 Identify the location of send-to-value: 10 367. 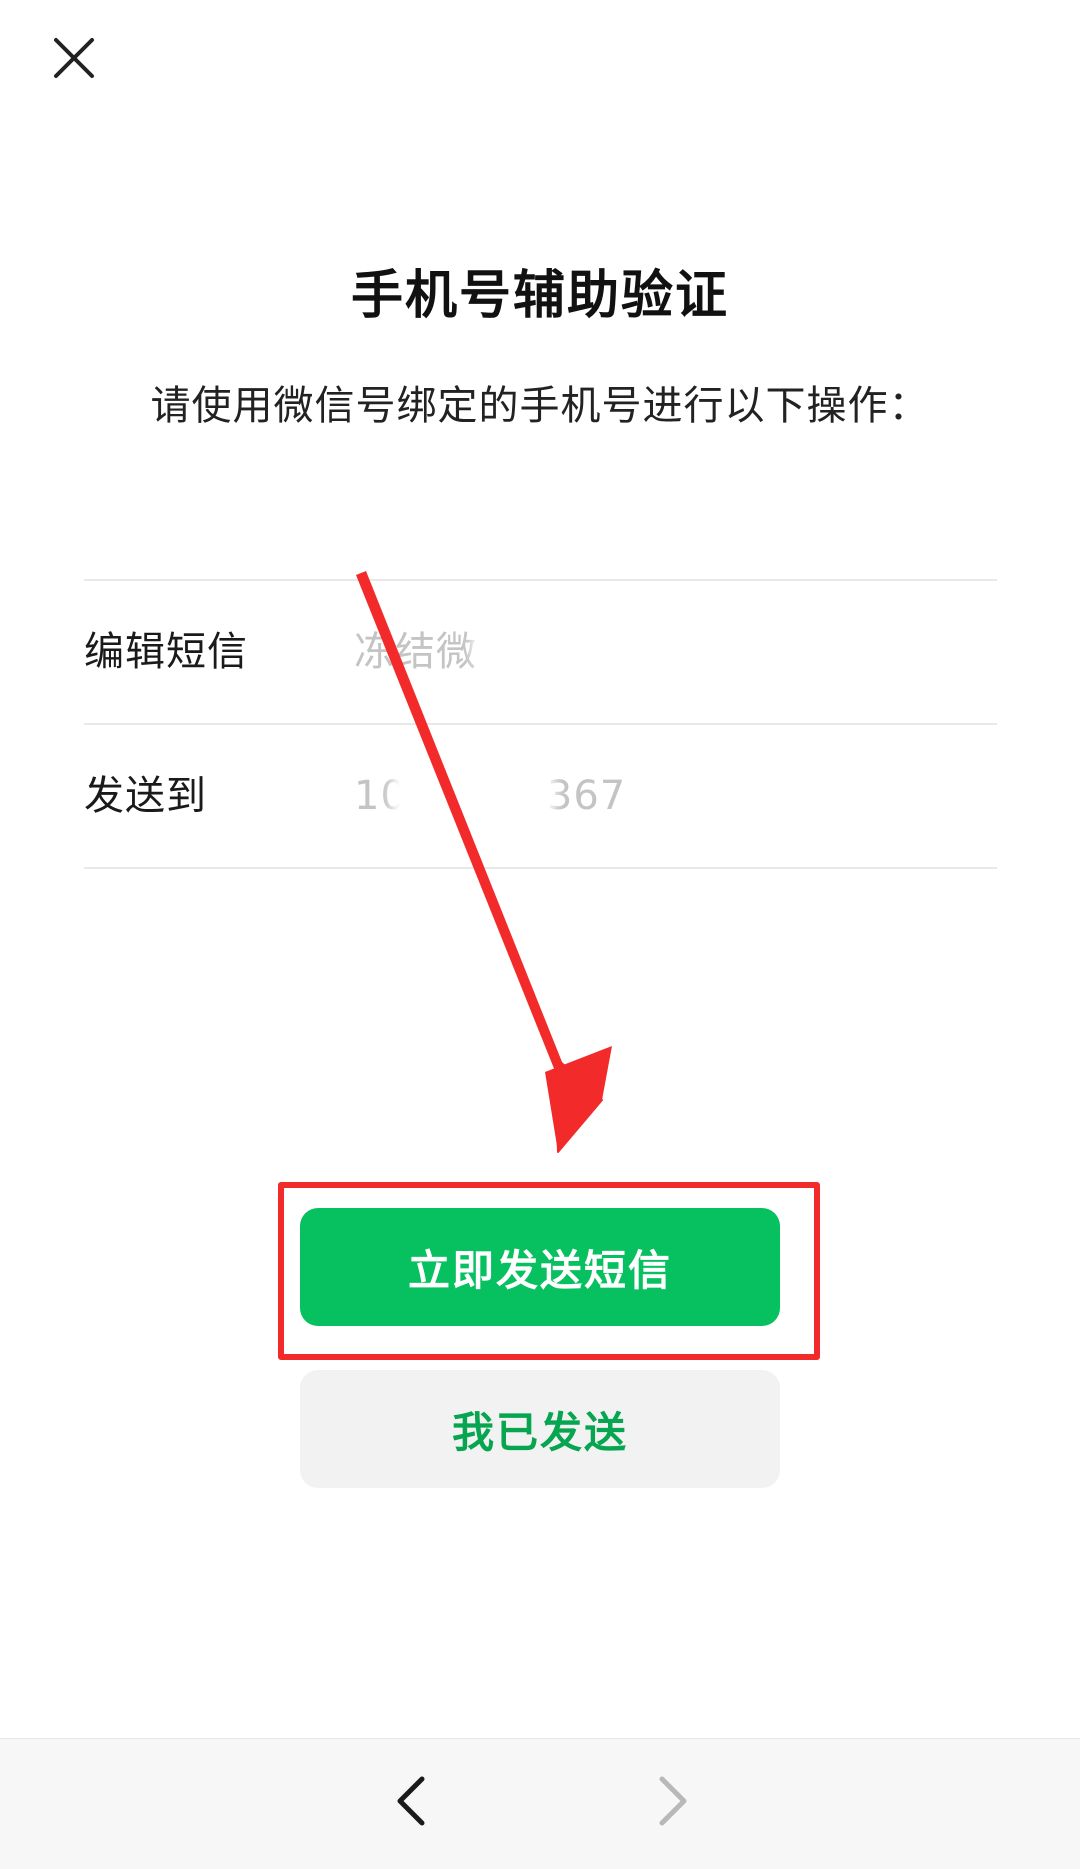
(490, 795).